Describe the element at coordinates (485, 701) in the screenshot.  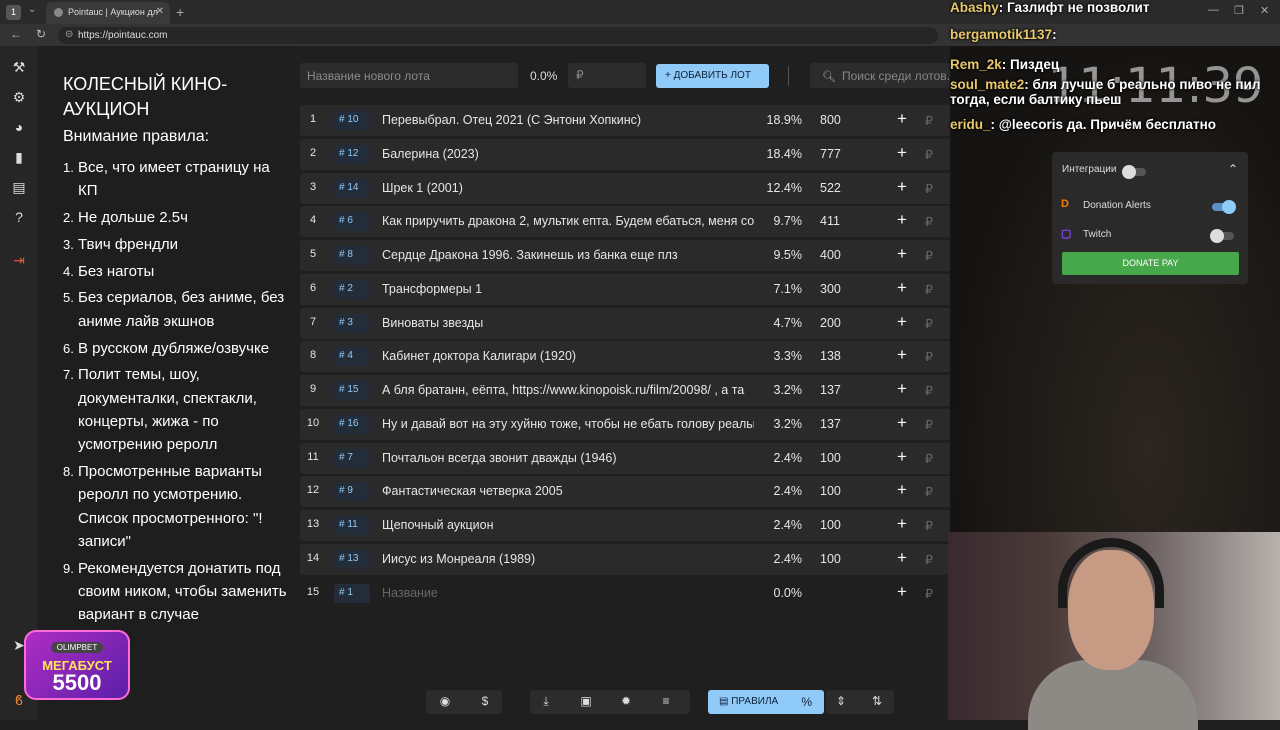
I see `donate-icon: $` at that location.